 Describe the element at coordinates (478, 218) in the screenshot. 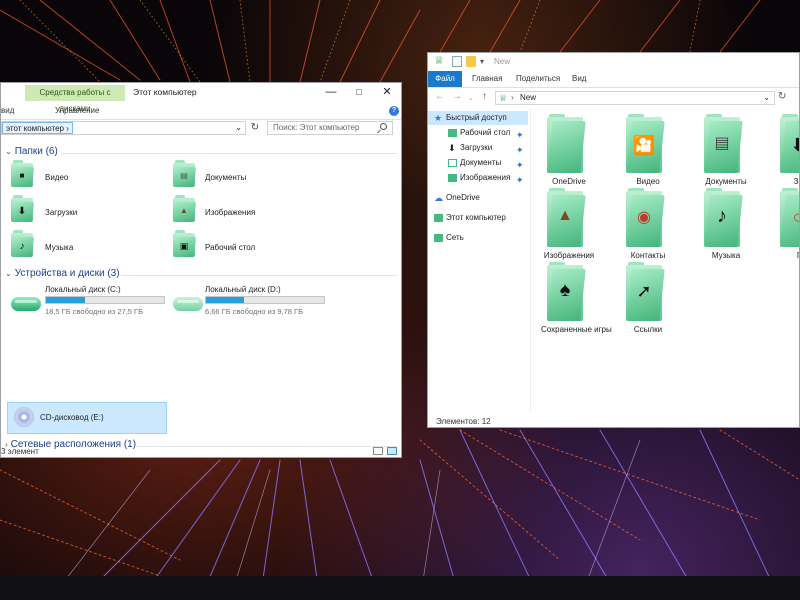

I see `sidebar-item-this-pc: Этот компьютер` at that location.